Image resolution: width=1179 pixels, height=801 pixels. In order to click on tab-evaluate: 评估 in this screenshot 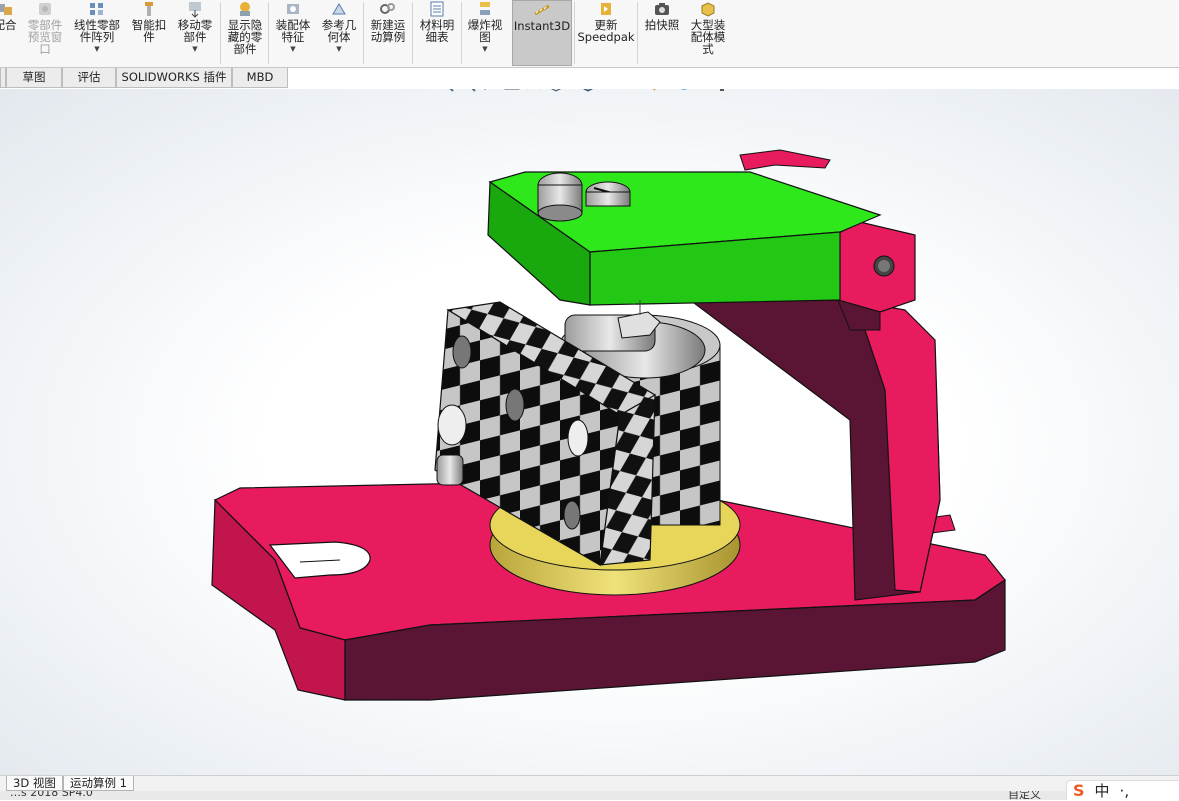, I will do `click(89, 78)`.